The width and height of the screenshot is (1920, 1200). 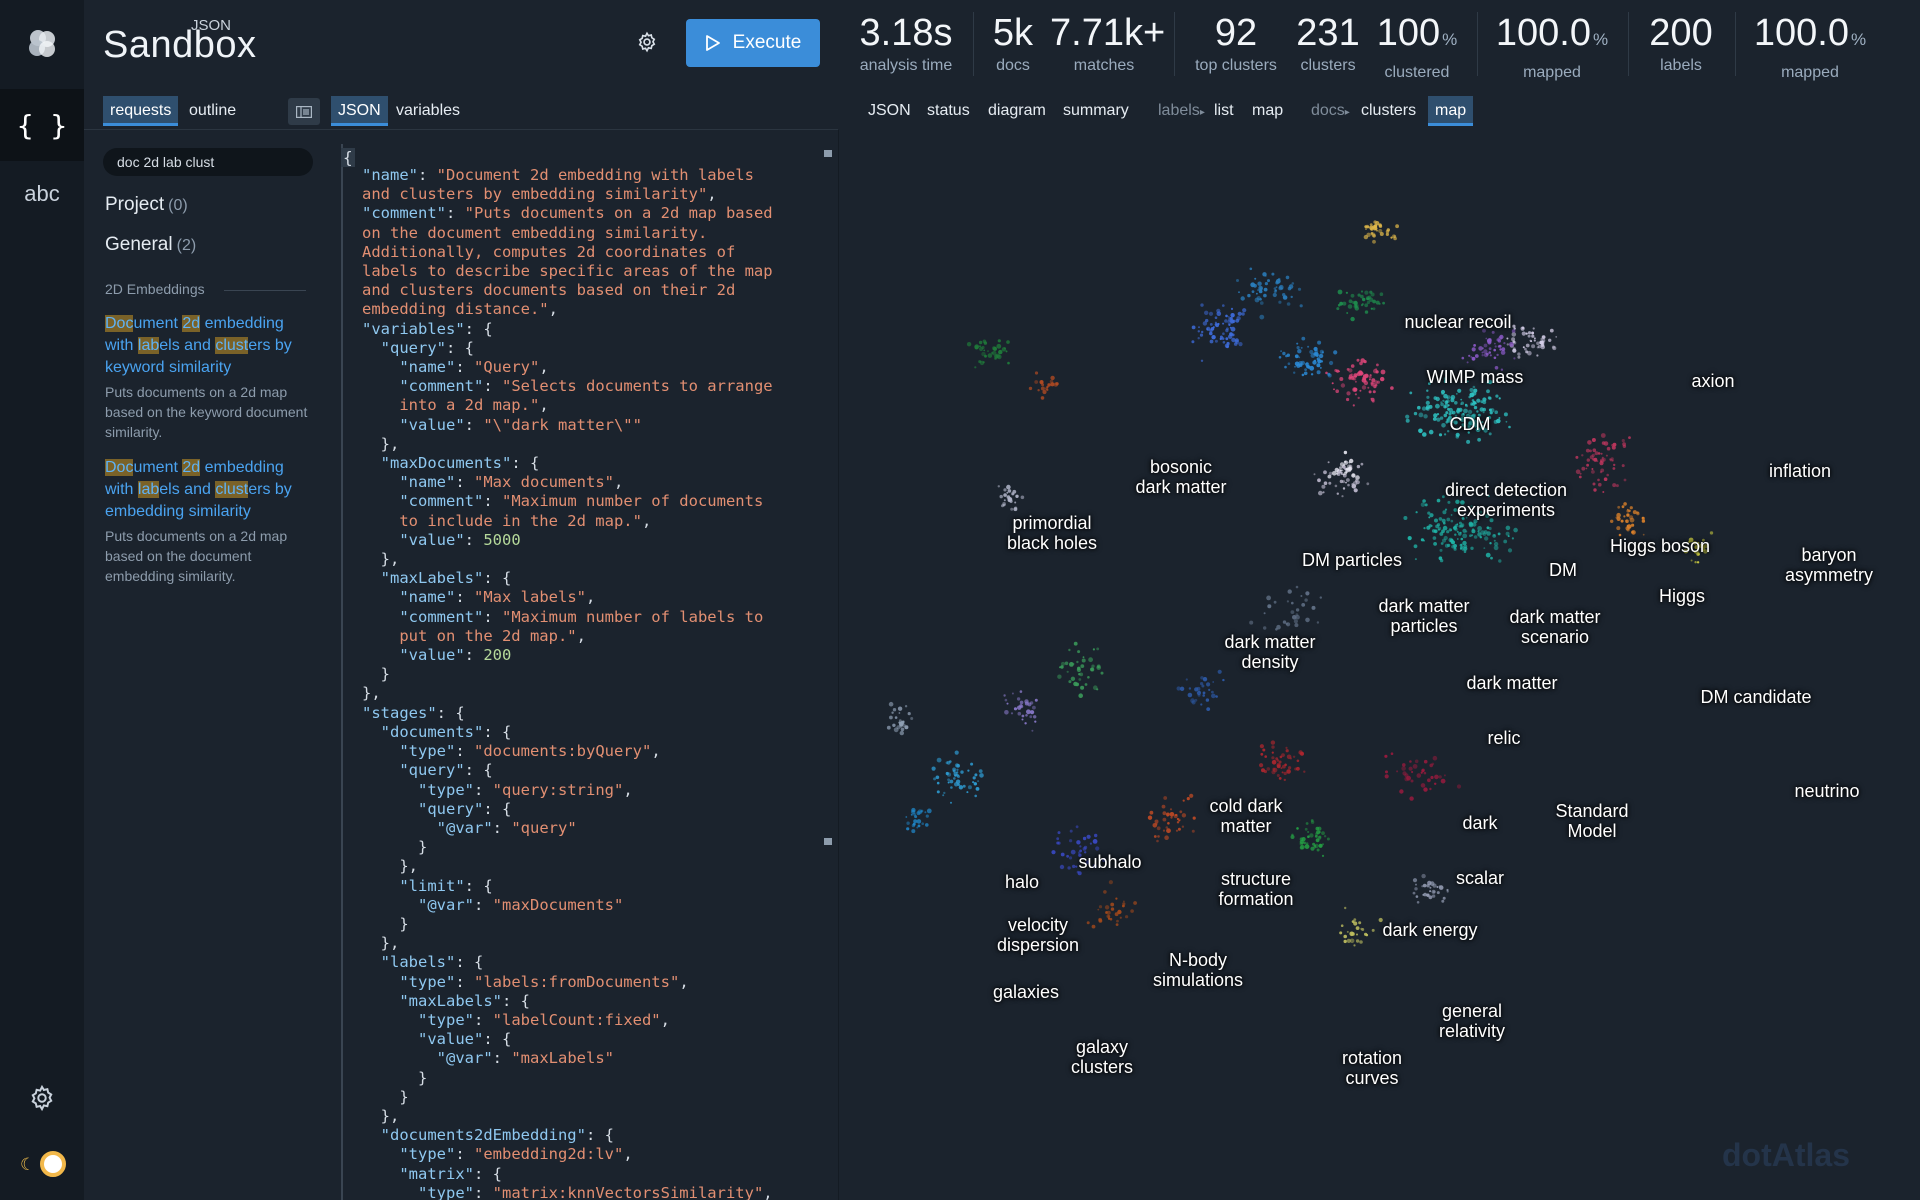 I want to click on tab-json-editor: JSON, so click(x=359, y=111).